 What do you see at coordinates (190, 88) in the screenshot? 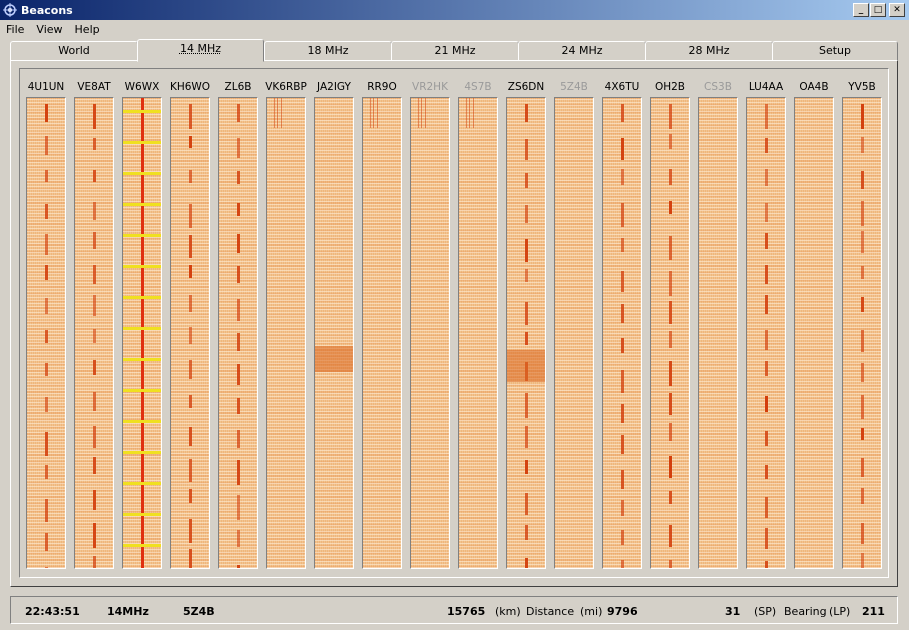
I see `beacon-label: KH6WO` at bounding box center [190, 88].